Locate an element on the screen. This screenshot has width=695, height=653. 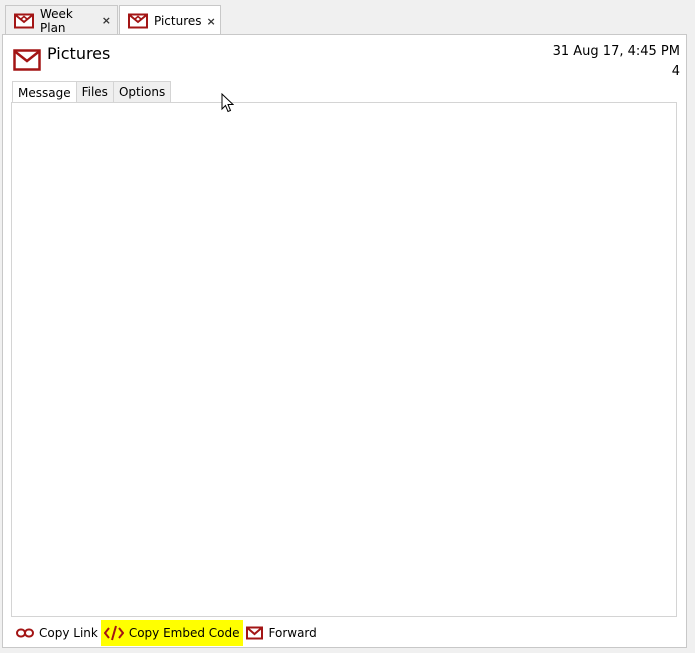
tab-week-plan: Week Plan × is located at coordinates (61, 20).